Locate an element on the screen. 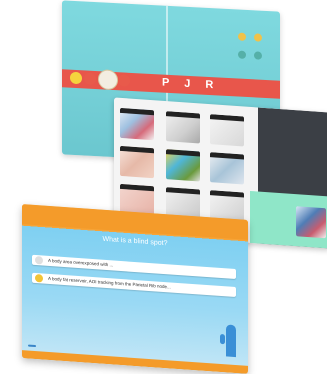 This screenshot has height=374, width=327. reaction-icons is located at coordinates (254, 48).